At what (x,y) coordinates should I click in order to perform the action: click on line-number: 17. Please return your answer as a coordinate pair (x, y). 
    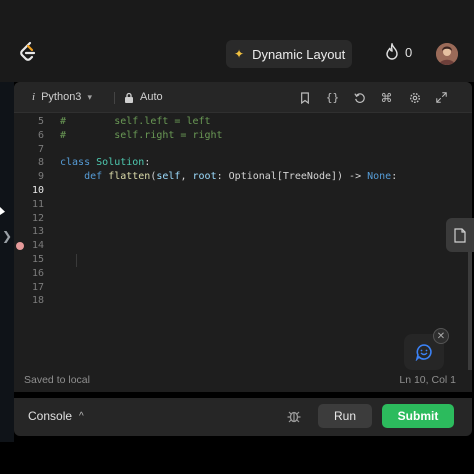
    Looking at the image, I should click on (37, 287).